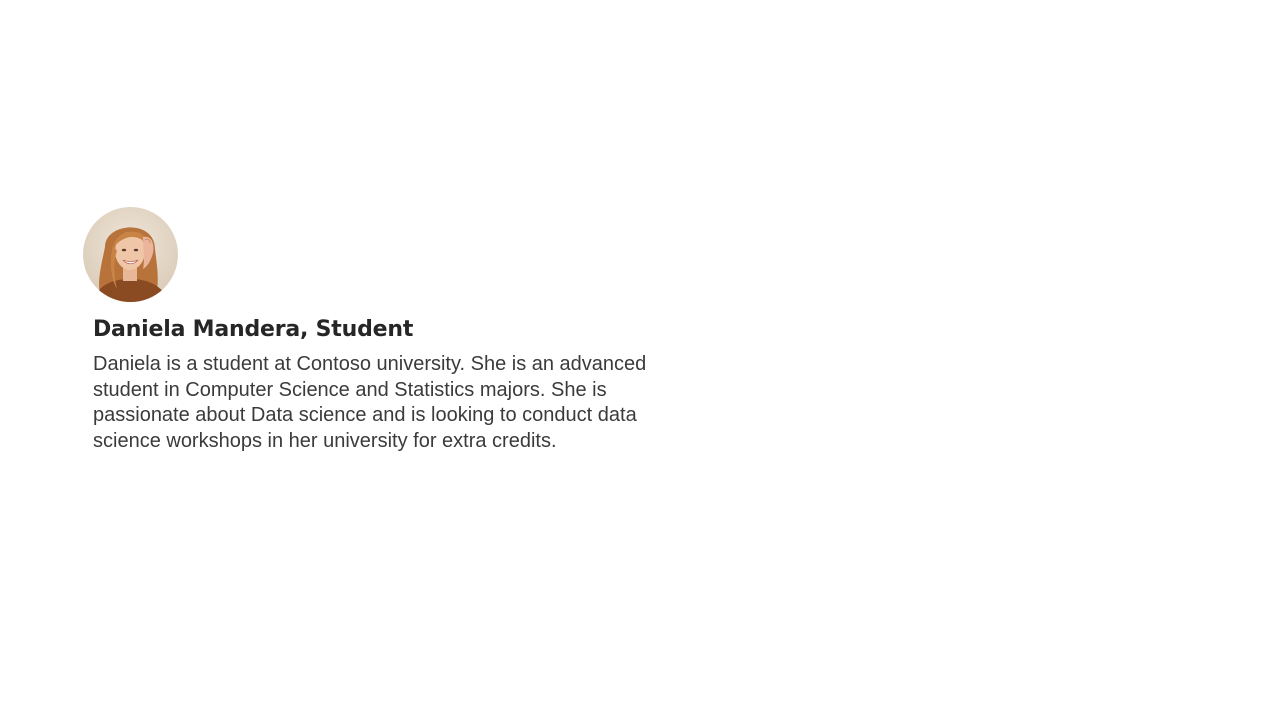 The width and height of the screenshot is (1280, 720). Describe the element at coordinates (253, 329) in the screenshot. I see `persona-name: Daniela Mandera, Student` at that location.